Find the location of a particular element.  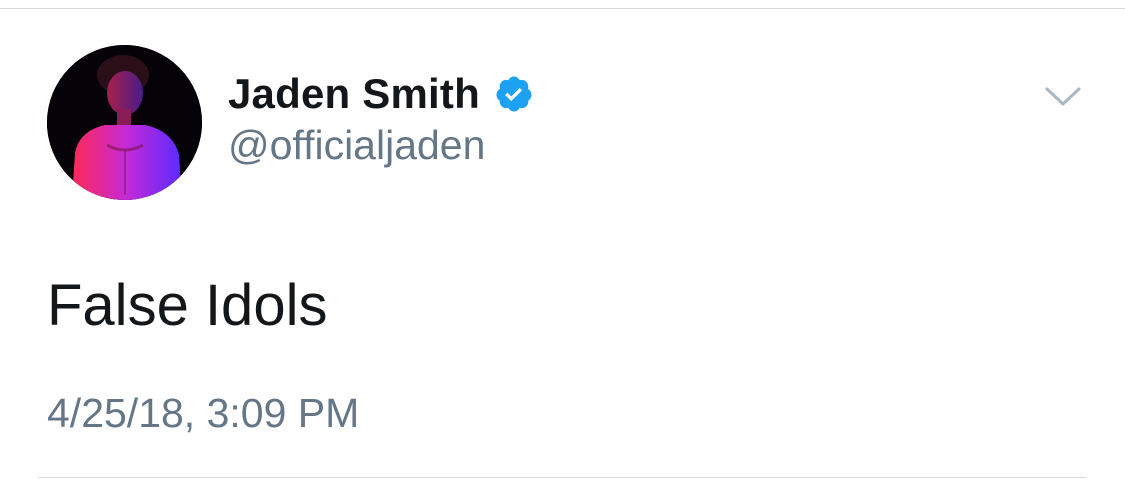

author-avatar is located at coordinates (124, 122).